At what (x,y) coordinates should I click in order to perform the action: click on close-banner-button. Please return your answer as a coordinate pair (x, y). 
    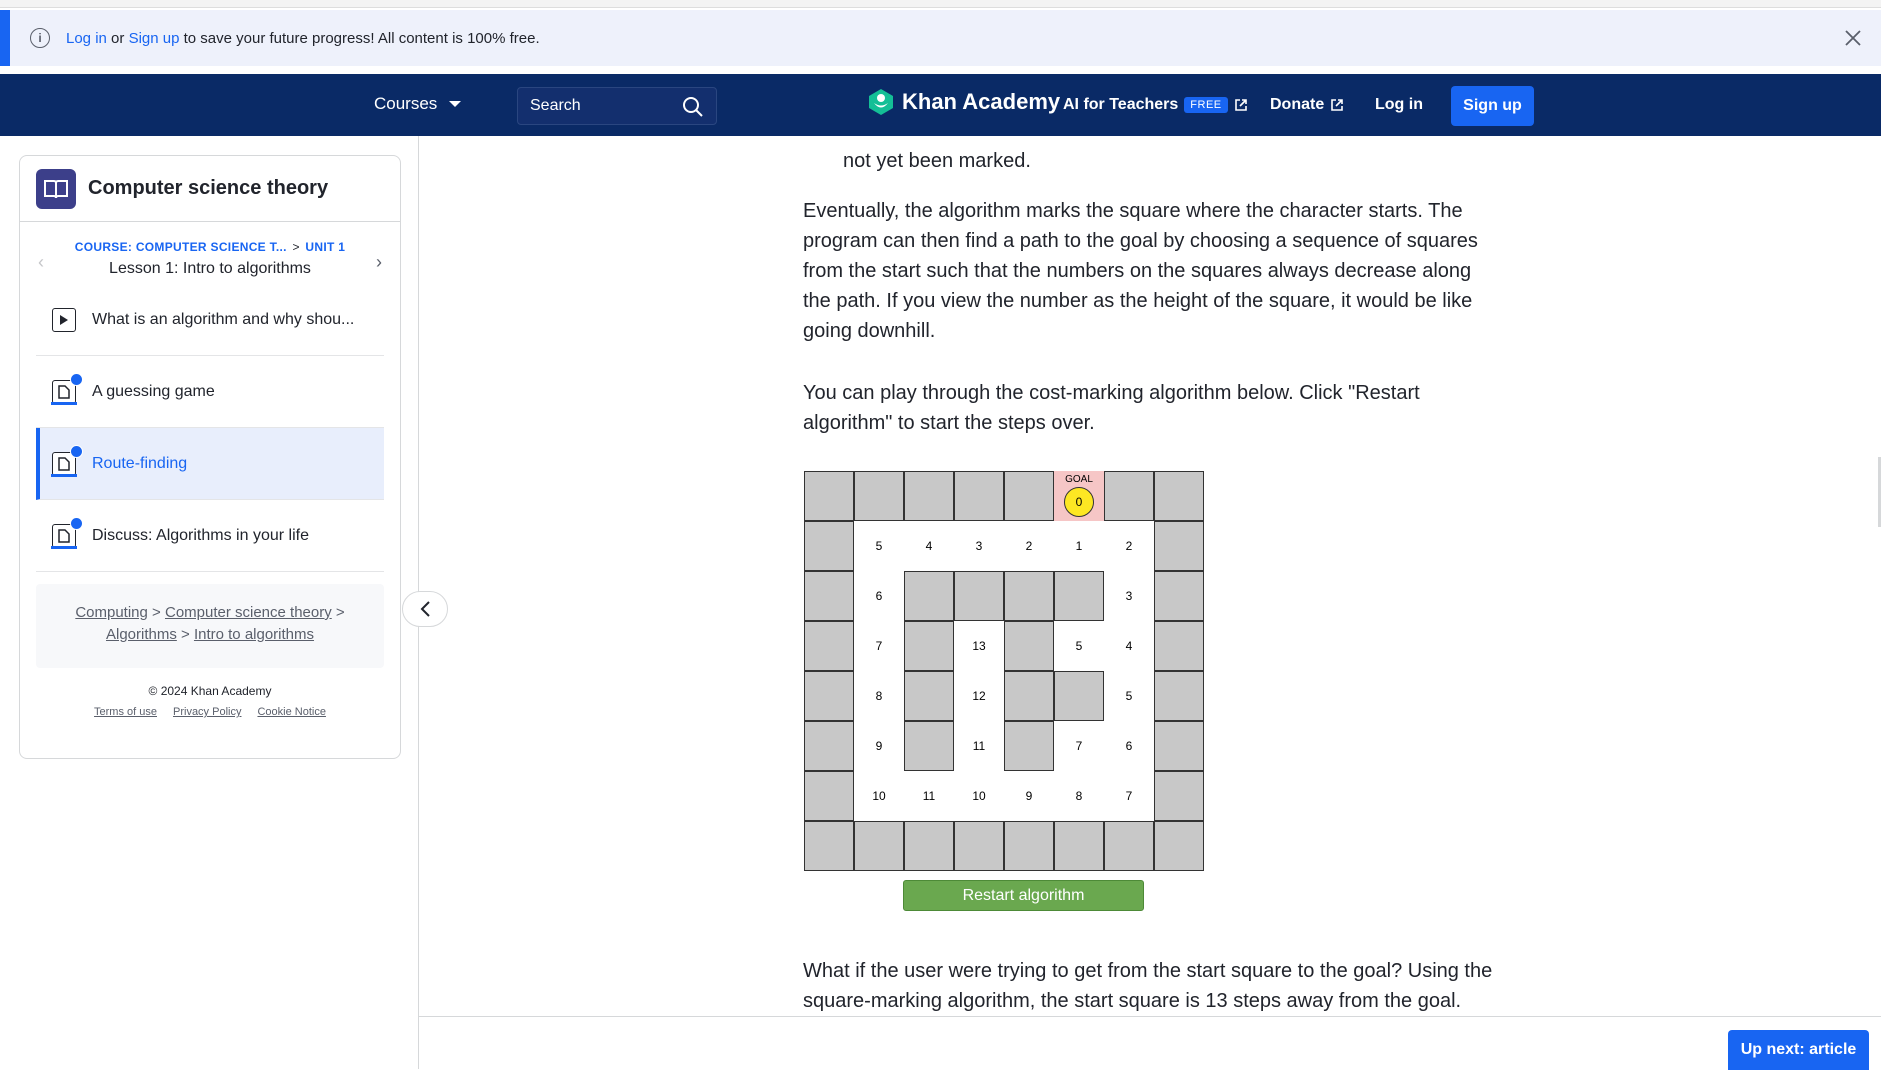
    Looking at the image, I should click on (1853, 38).